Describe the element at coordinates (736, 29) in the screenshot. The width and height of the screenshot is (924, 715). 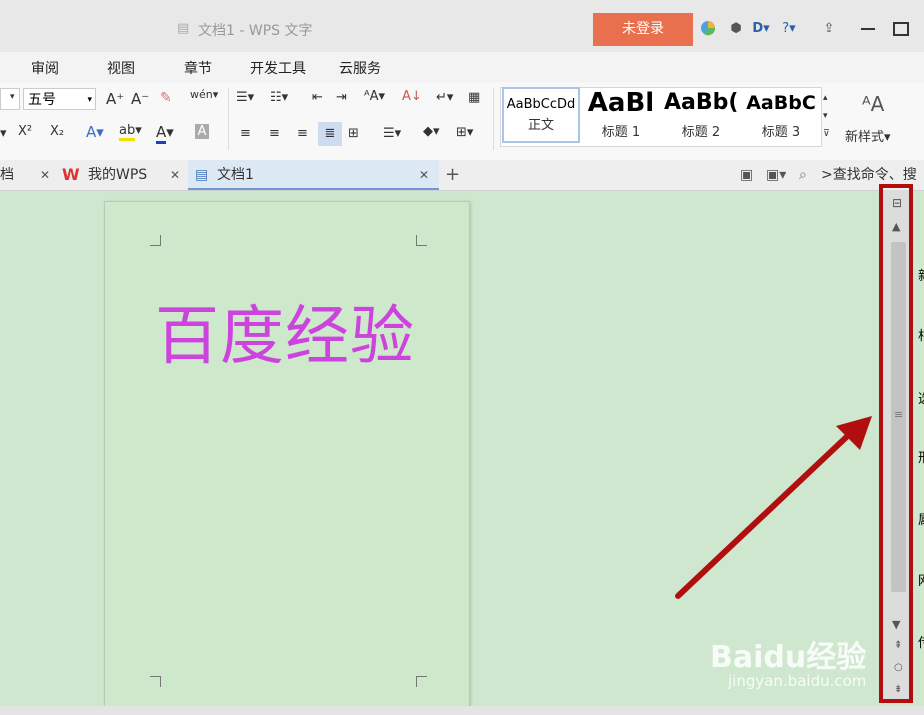
I see `settings-icon: ⬢` at that location.